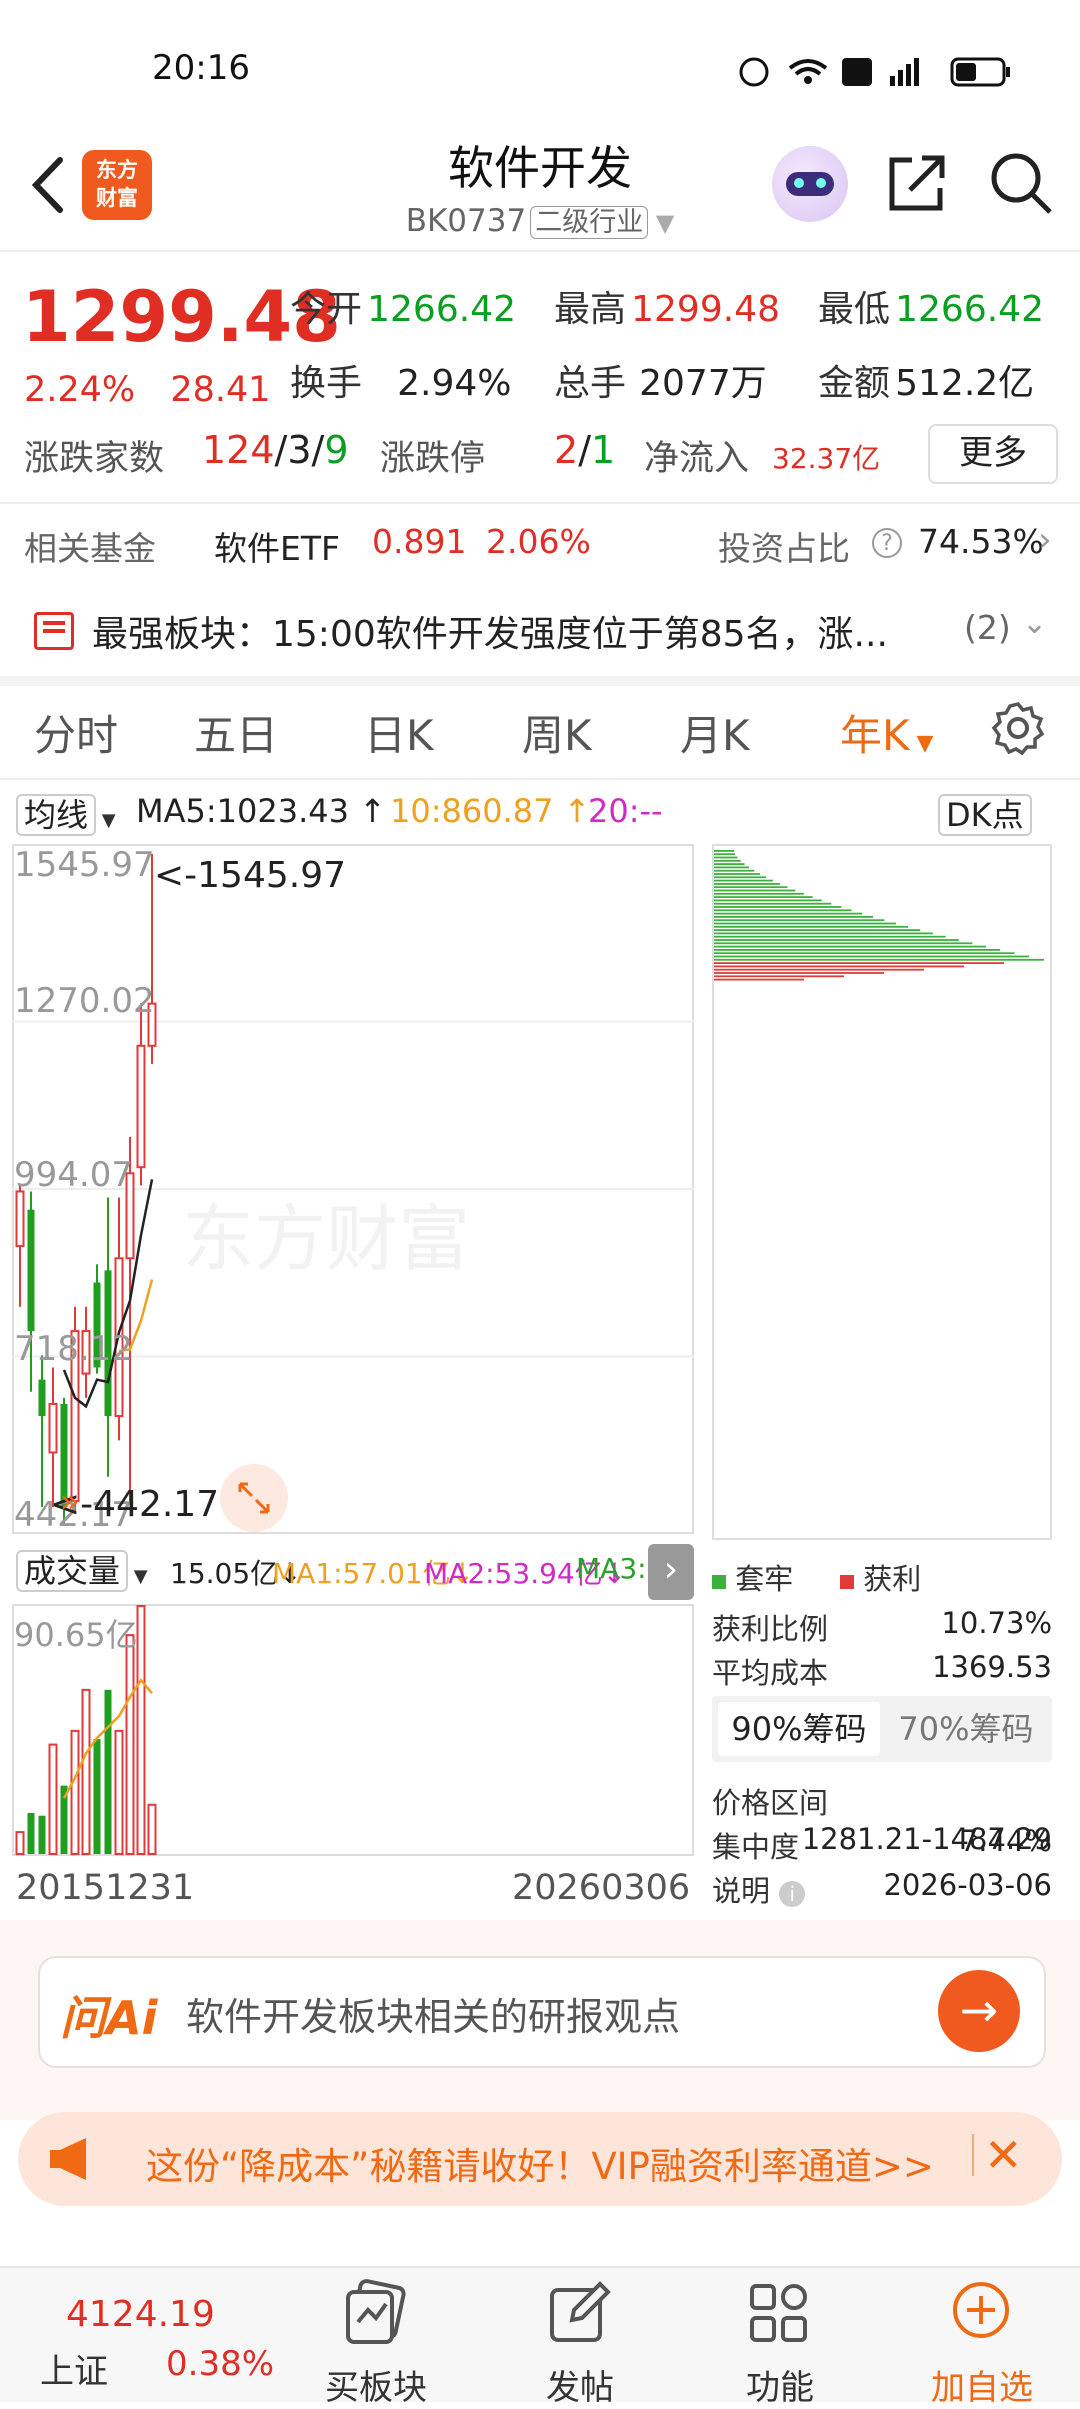 The width and height of the screenshot is (1080, 2409). Describe the element at coordinates (466, 221) in the screenshot. I see `code-text: BK0737` at that location.